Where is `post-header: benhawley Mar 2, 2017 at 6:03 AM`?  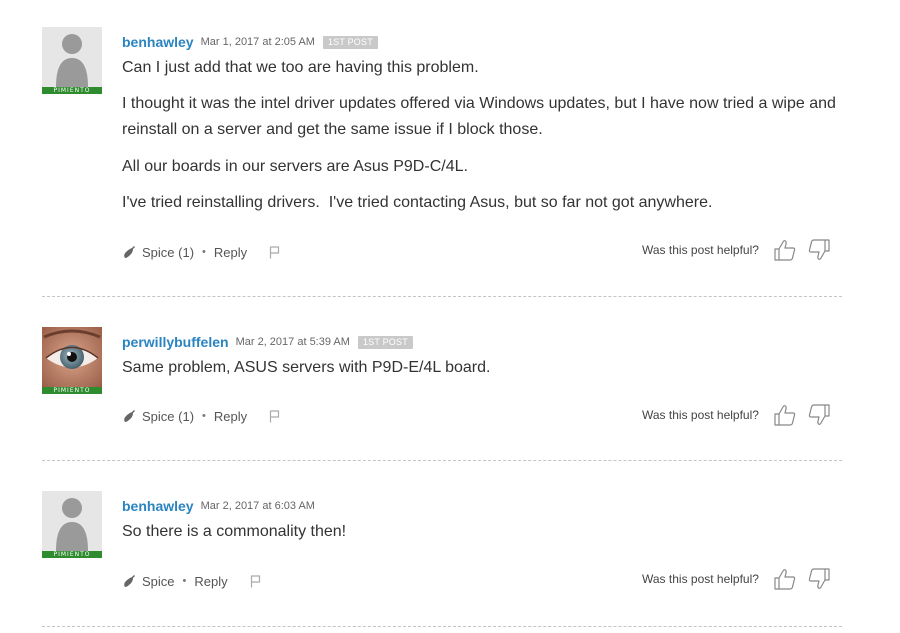
post-header: benhawley Mar 2, 2017 at 6:03 AM is located at coordinates (218, 506).